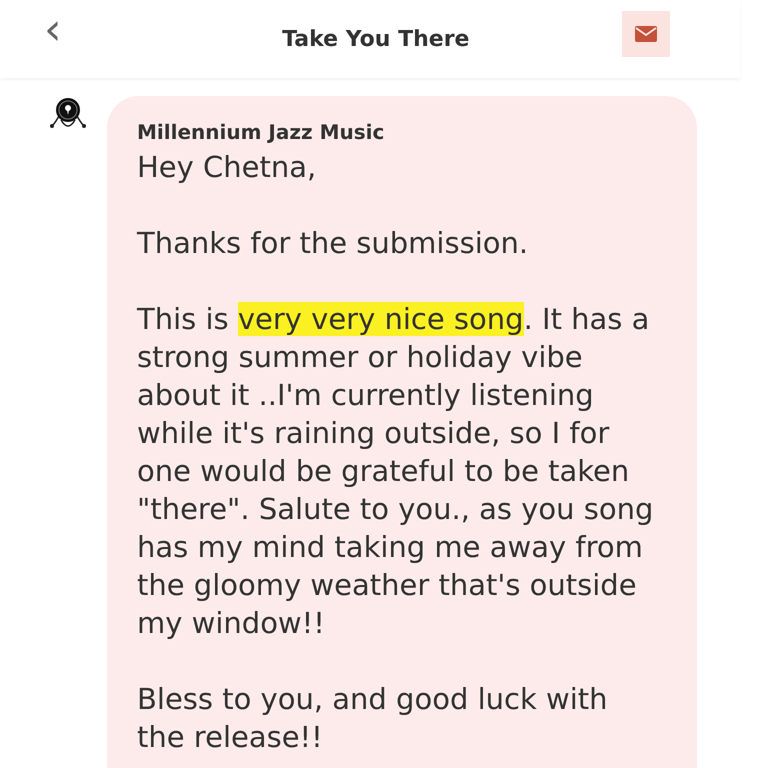 The image size is (768, 768). Describe the element at coordinates (376, 39) in the screenshot. I see `conversation-title: Take You There` at that location.